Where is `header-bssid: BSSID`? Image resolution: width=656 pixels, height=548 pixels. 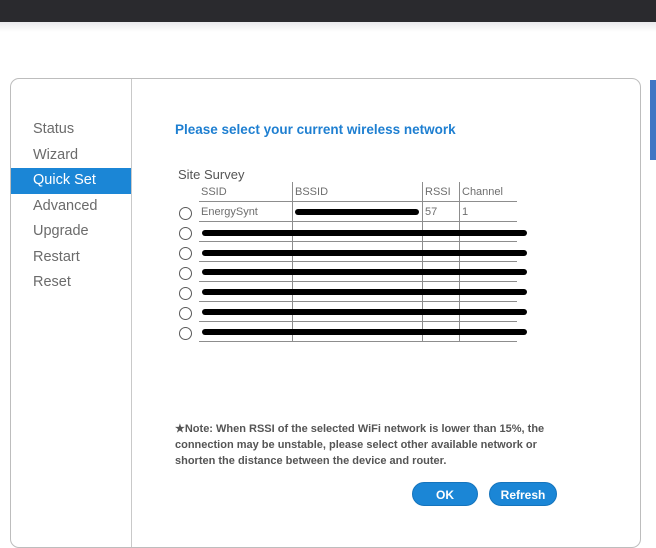 header-bssid: BSSID is located at coordinates (357, 192).